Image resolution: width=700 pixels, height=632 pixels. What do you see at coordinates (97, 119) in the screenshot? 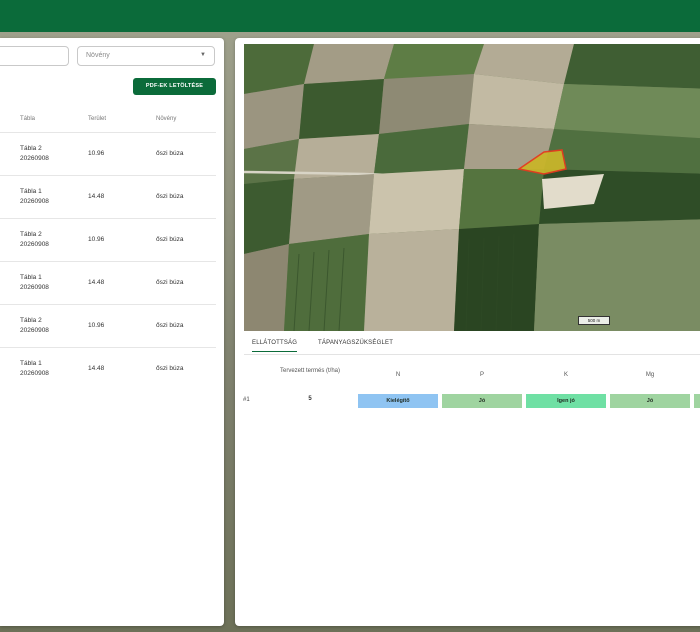
I see `column-header-terulet: Terület` at bounding box center [97, 119].